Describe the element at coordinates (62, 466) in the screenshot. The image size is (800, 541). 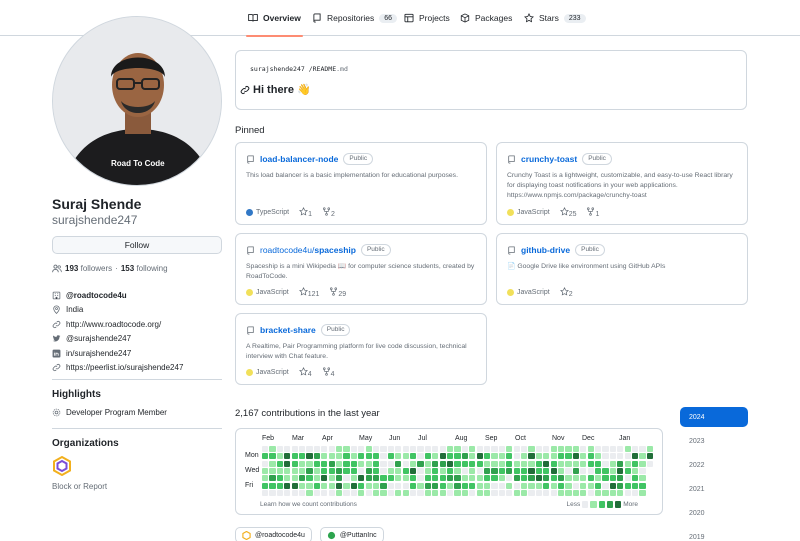
I see `organization-avatar-icon` at that location.